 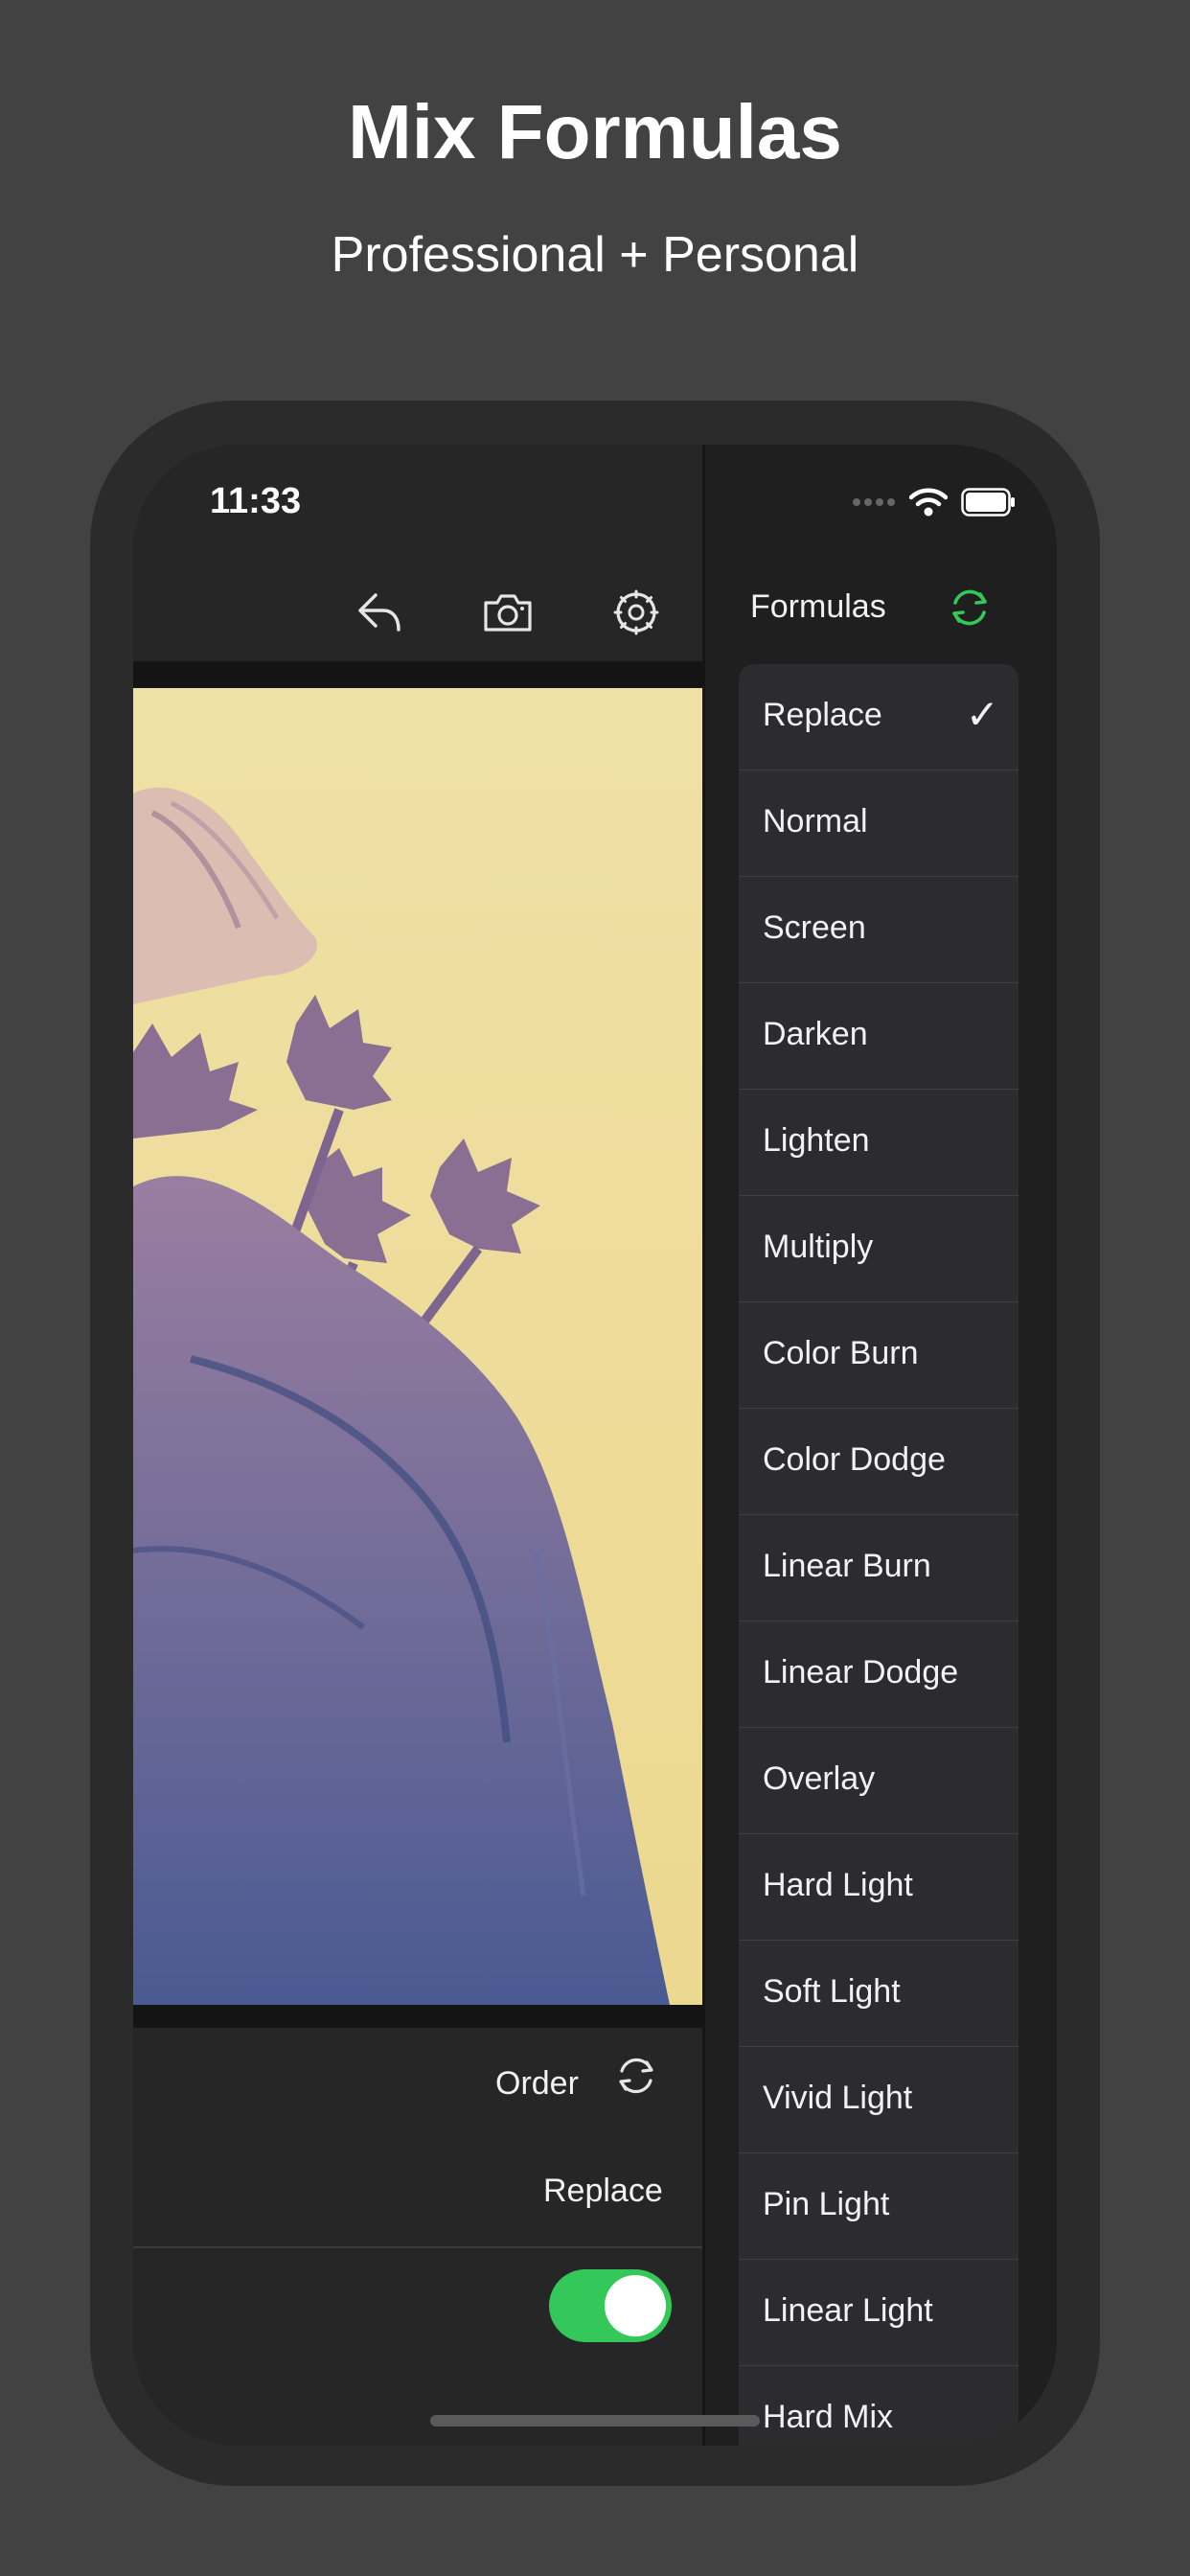 I want to click on formula-item: Replace ✓, so click(x=879, y=717).